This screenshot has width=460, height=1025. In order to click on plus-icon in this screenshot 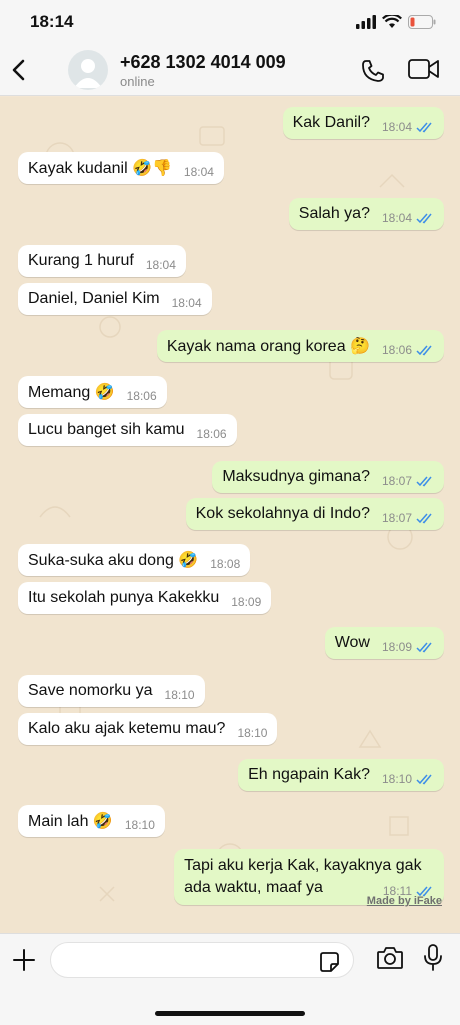, I will do `click(24, 960)`.